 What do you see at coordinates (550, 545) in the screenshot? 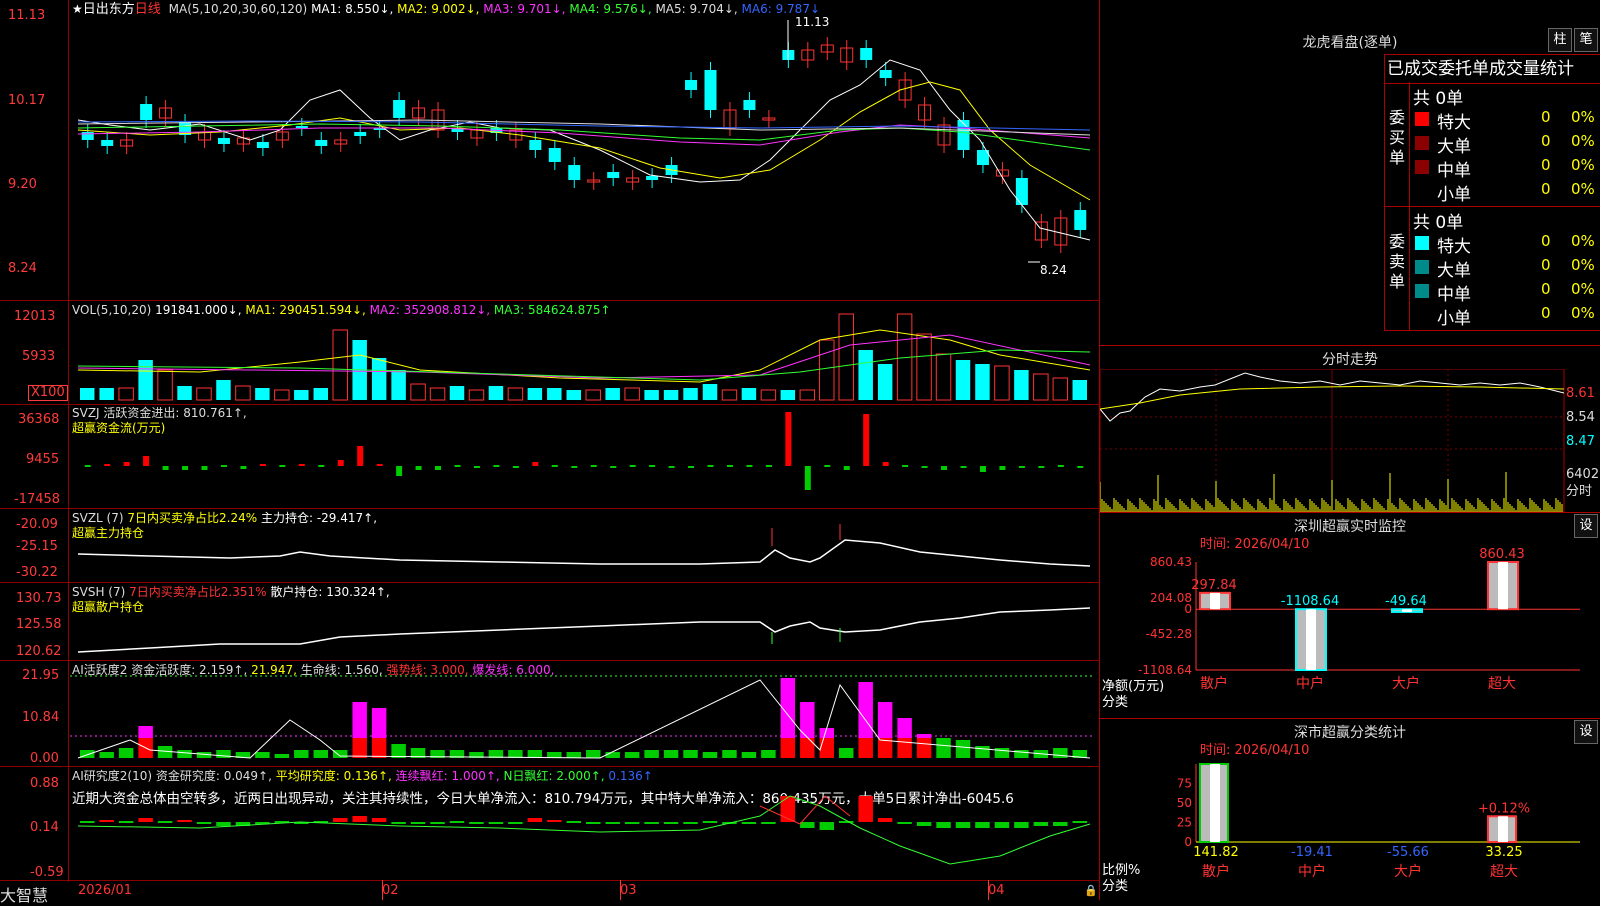
I see `svzl-chart` at bounding box center [550, 545].